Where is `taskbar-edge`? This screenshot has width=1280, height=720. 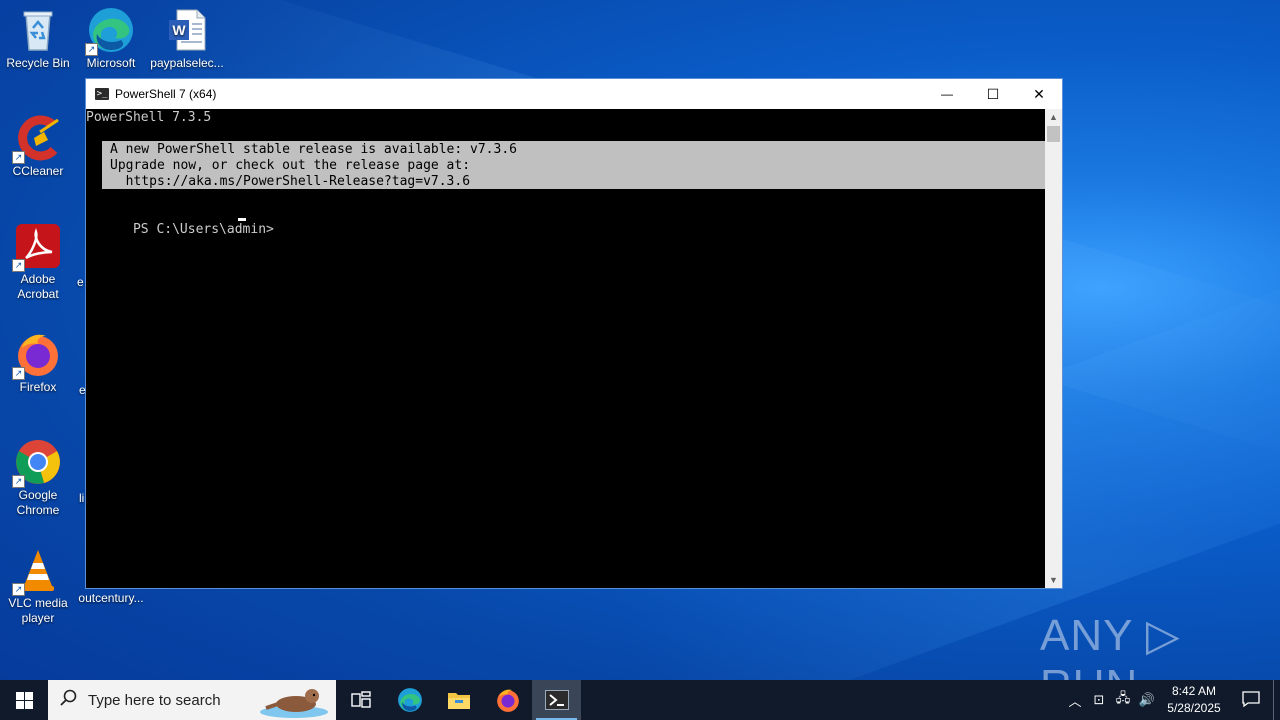 taskbar-edge is located at coordinates (409, 700).